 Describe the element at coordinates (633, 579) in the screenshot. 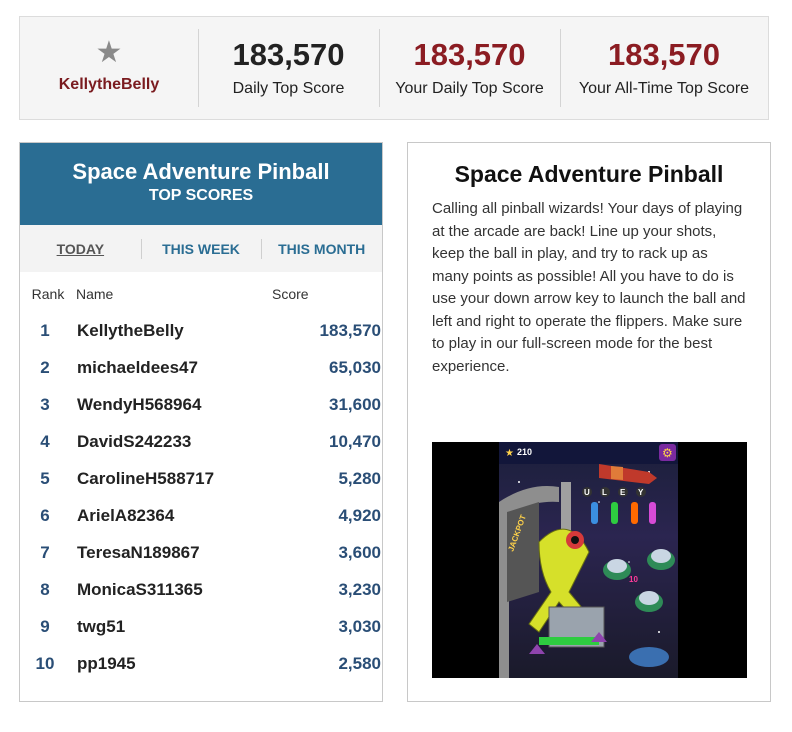

I see `multiplier-label: 10` at that location.